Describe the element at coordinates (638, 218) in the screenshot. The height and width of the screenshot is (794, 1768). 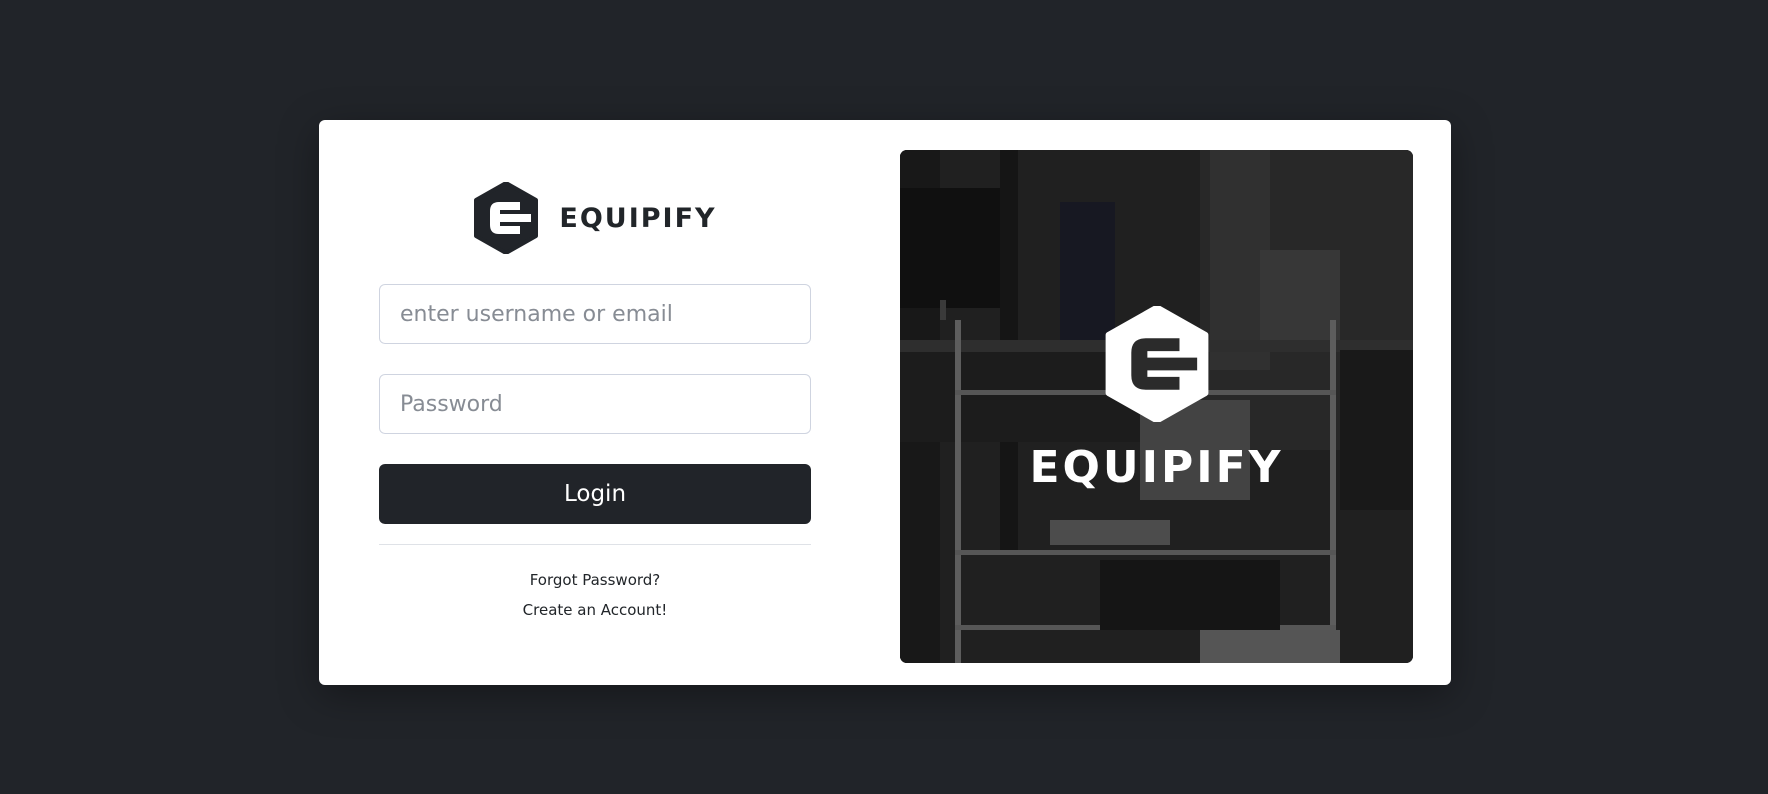
I see `brand-name: EQUIPIFY` at that location.